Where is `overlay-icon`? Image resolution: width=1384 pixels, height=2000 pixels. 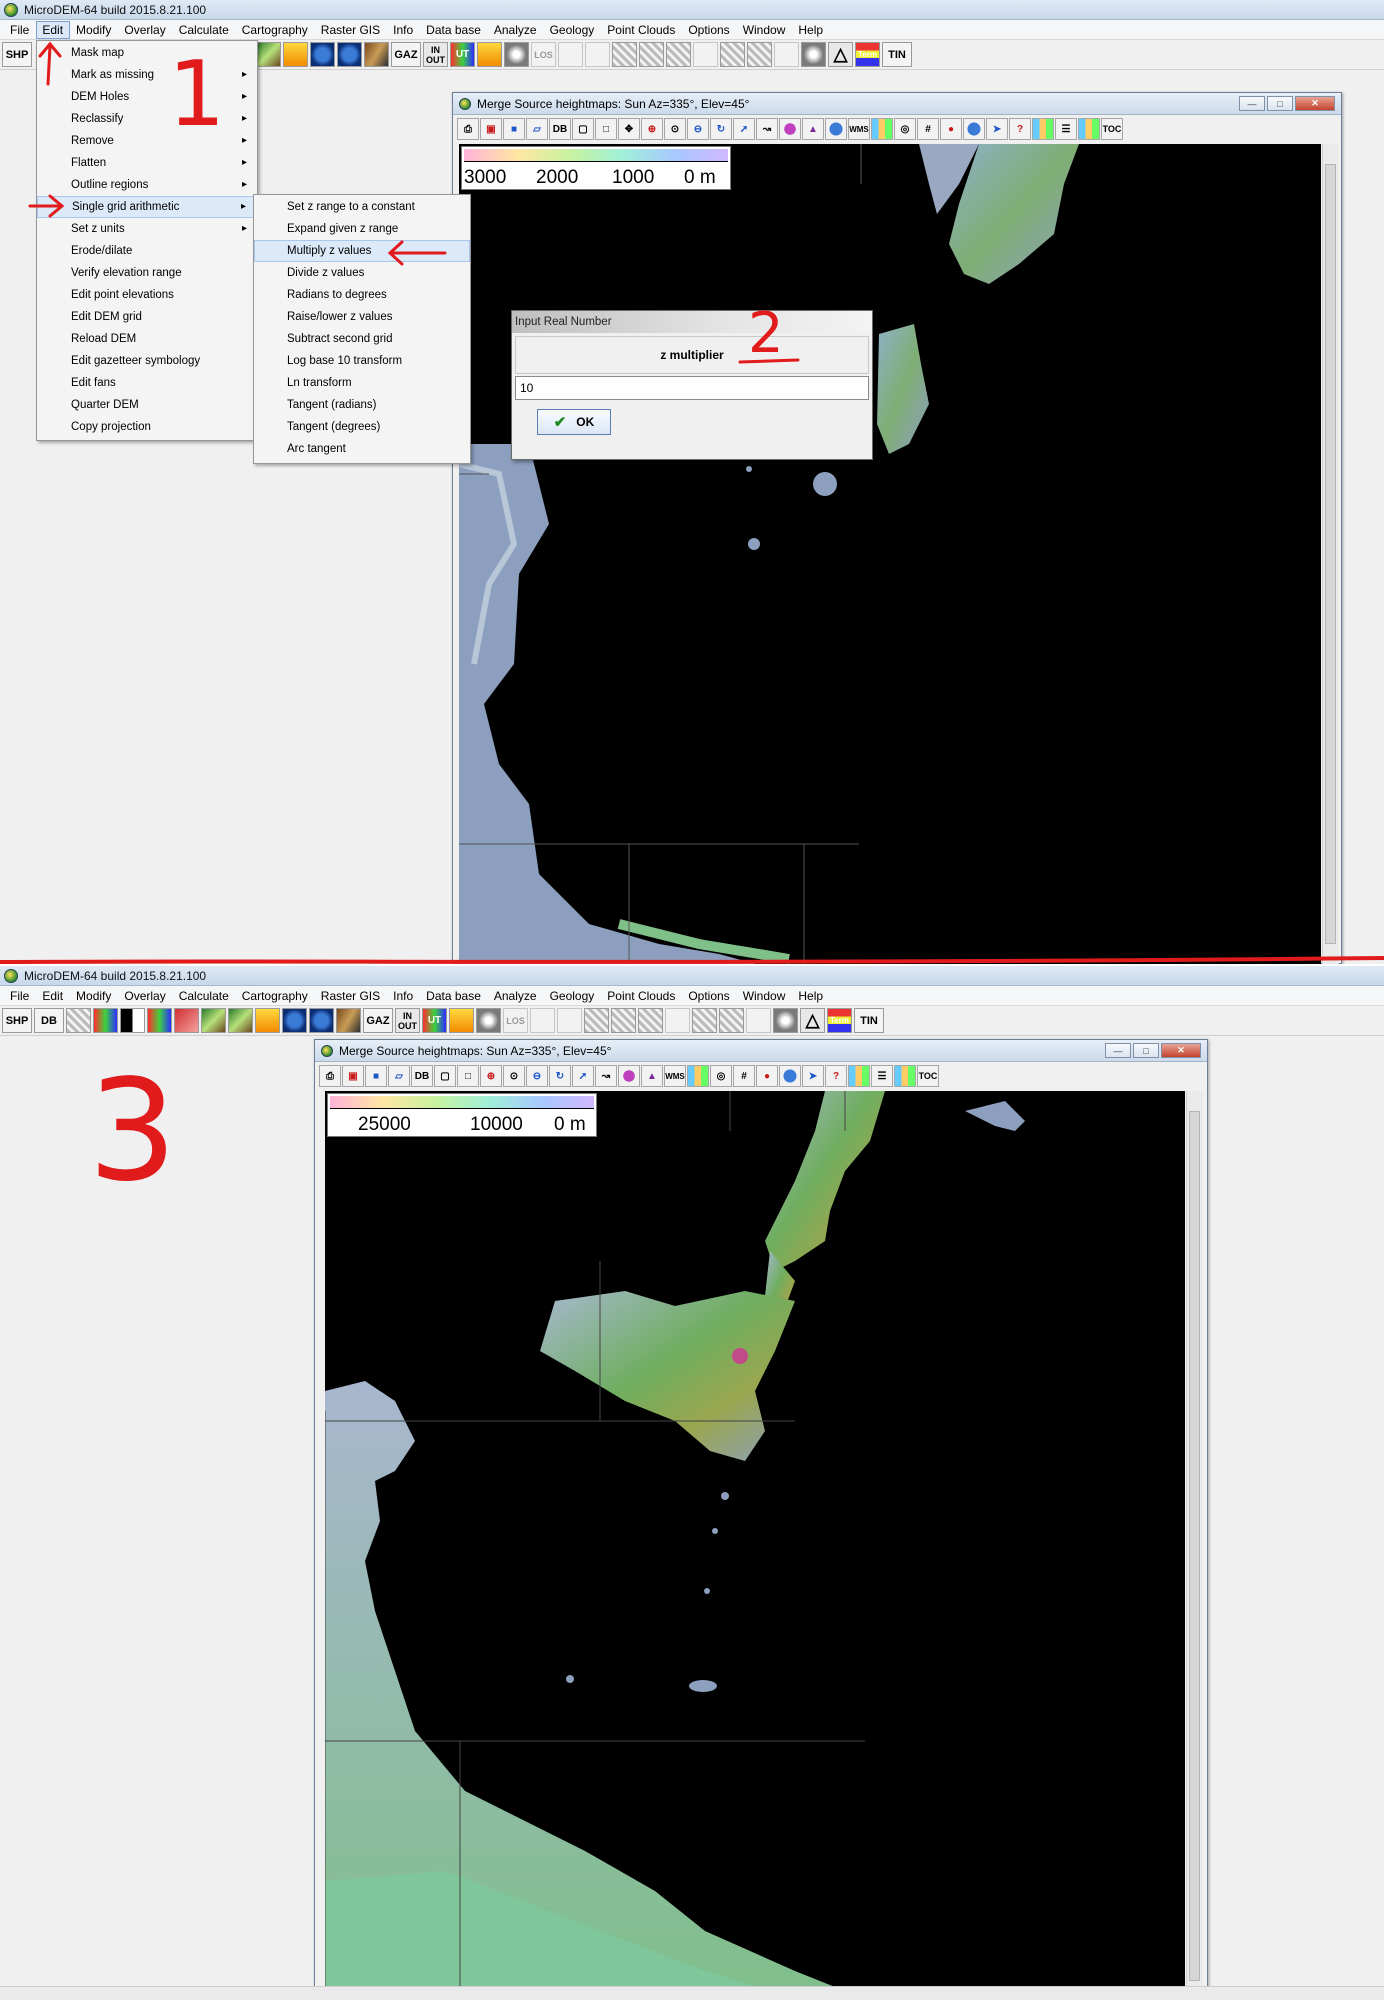
overlay-icon is located at coordinates (1089, 129).